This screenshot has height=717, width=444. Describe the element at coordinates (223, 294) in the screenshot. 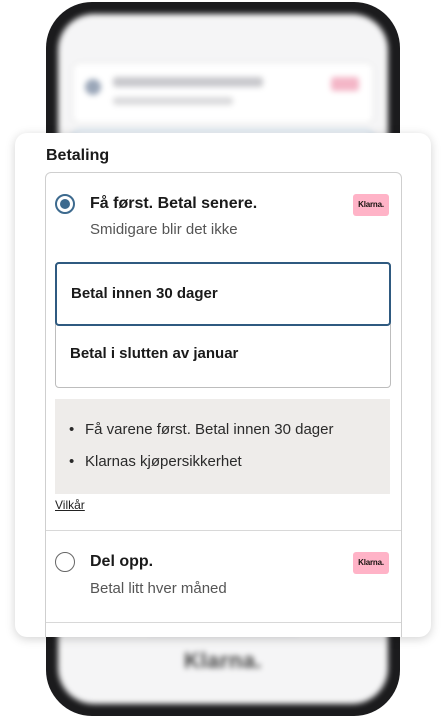

I see `plan-item-30-days: Betal innen 30 dager` at that location.